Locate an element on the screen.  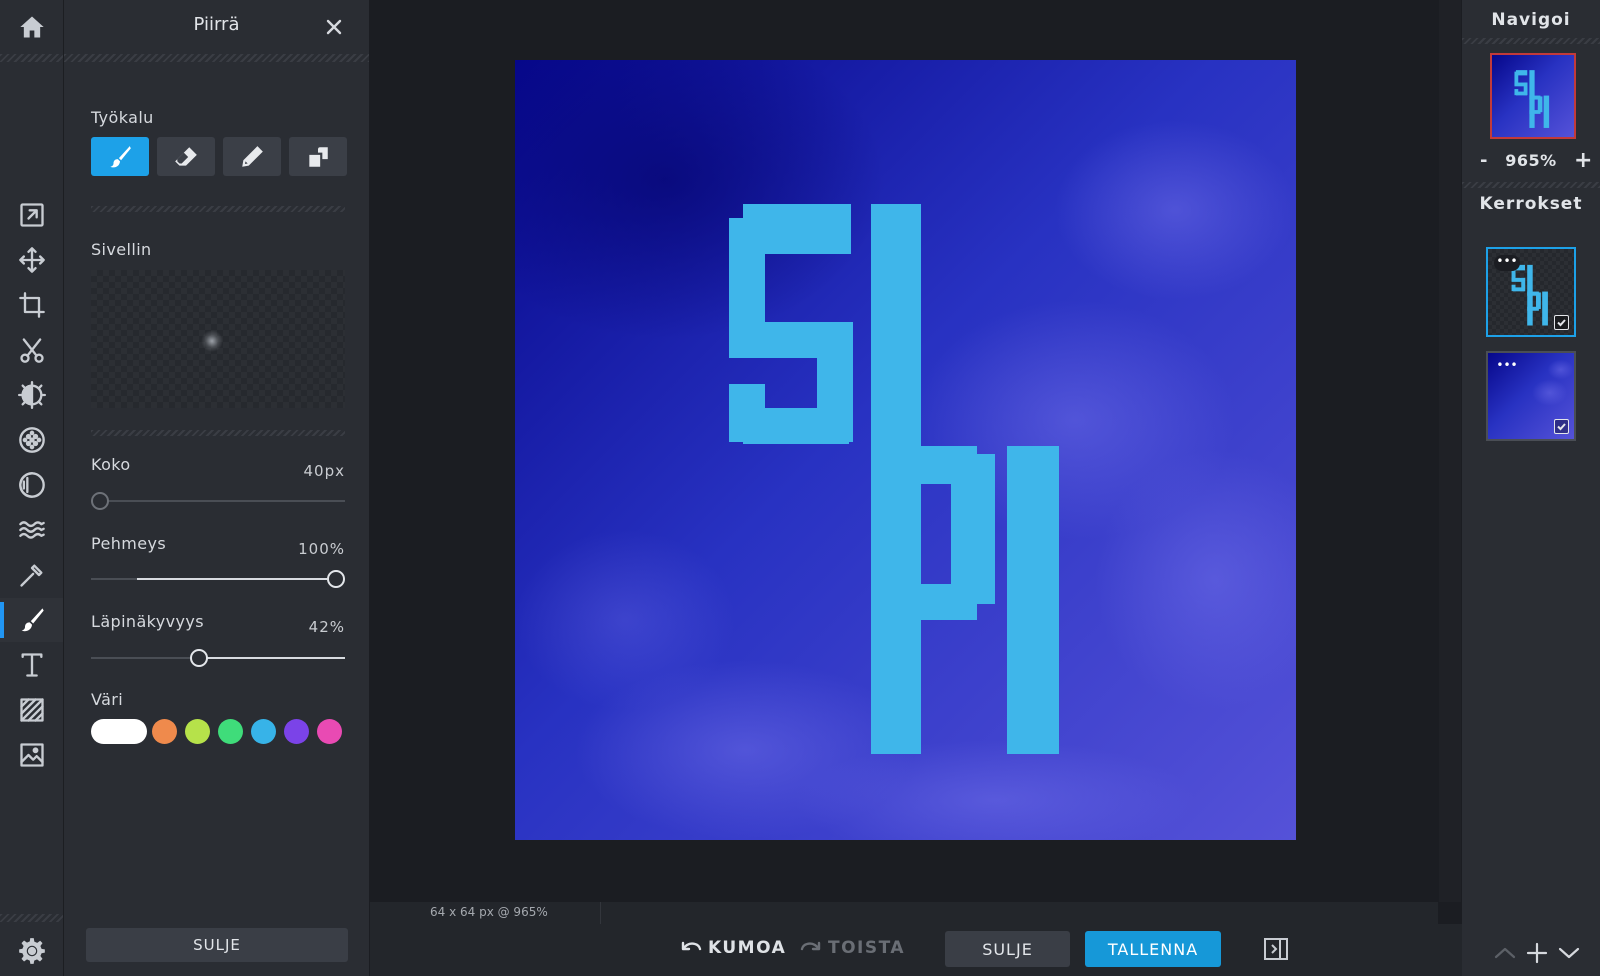
fill-bucket-icon is located at coordinates (318, 156).